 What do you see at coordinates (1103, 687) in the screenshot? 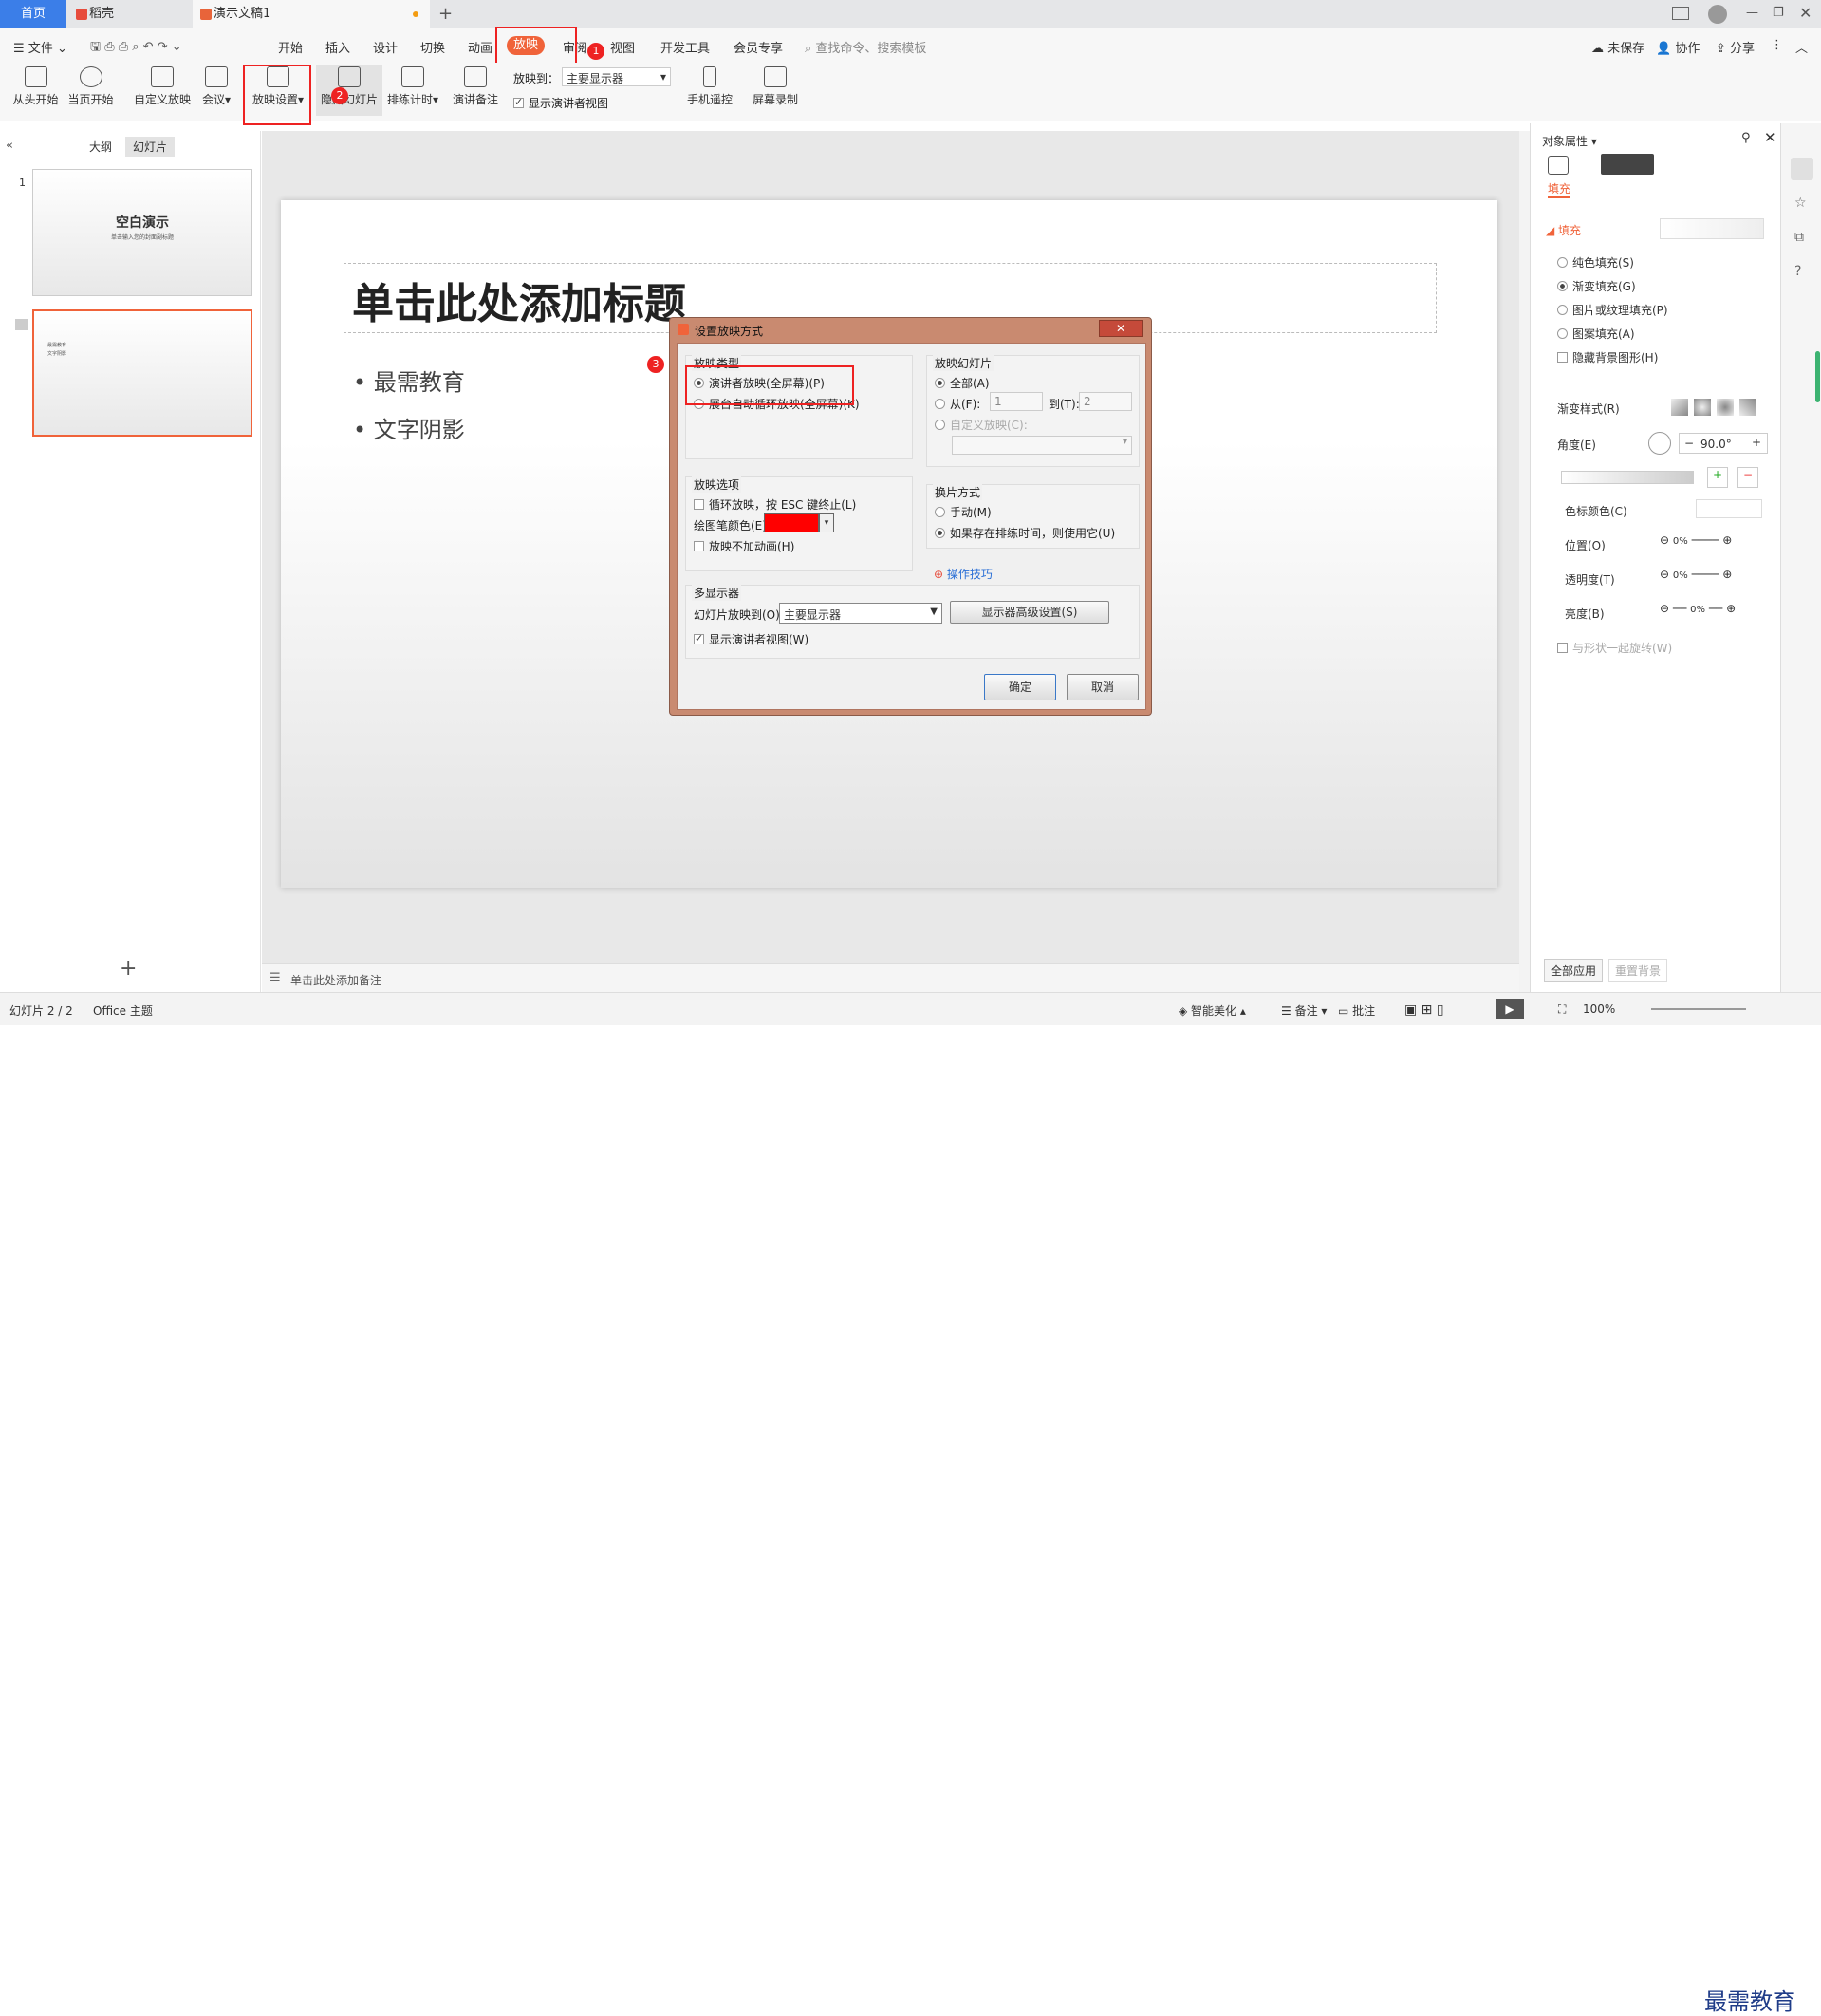
I see `cancel-button: 取消` at bounding box center [1103, 687].